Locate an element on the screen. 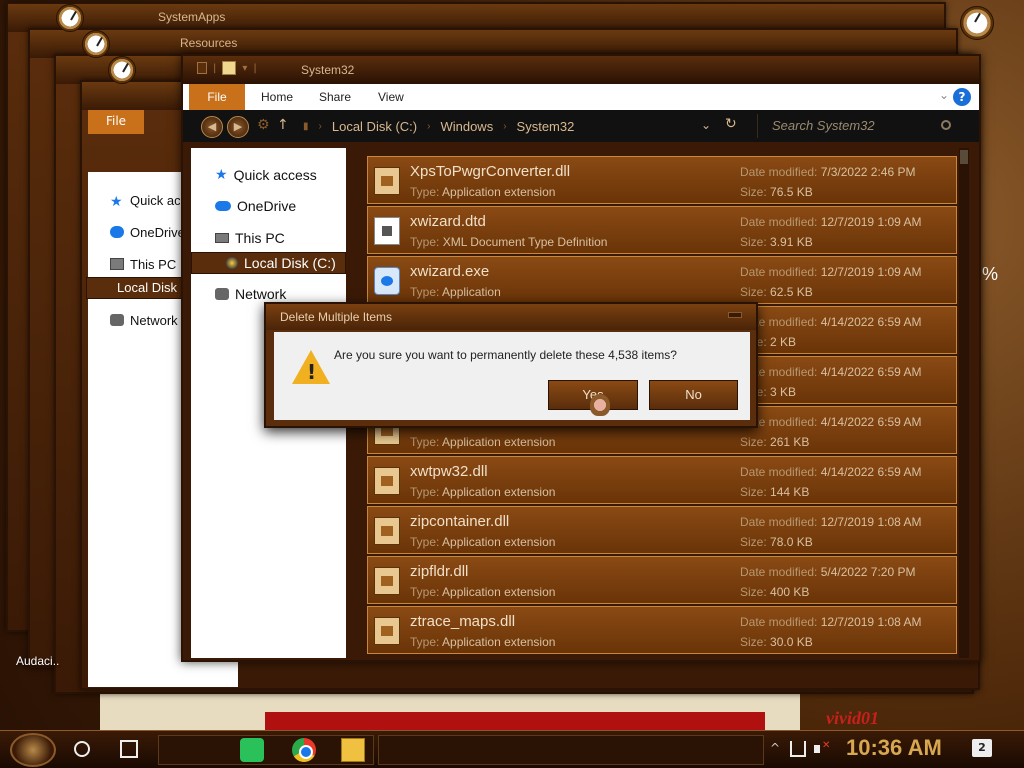  tab-home: Home is located at coordinates (277, 97).